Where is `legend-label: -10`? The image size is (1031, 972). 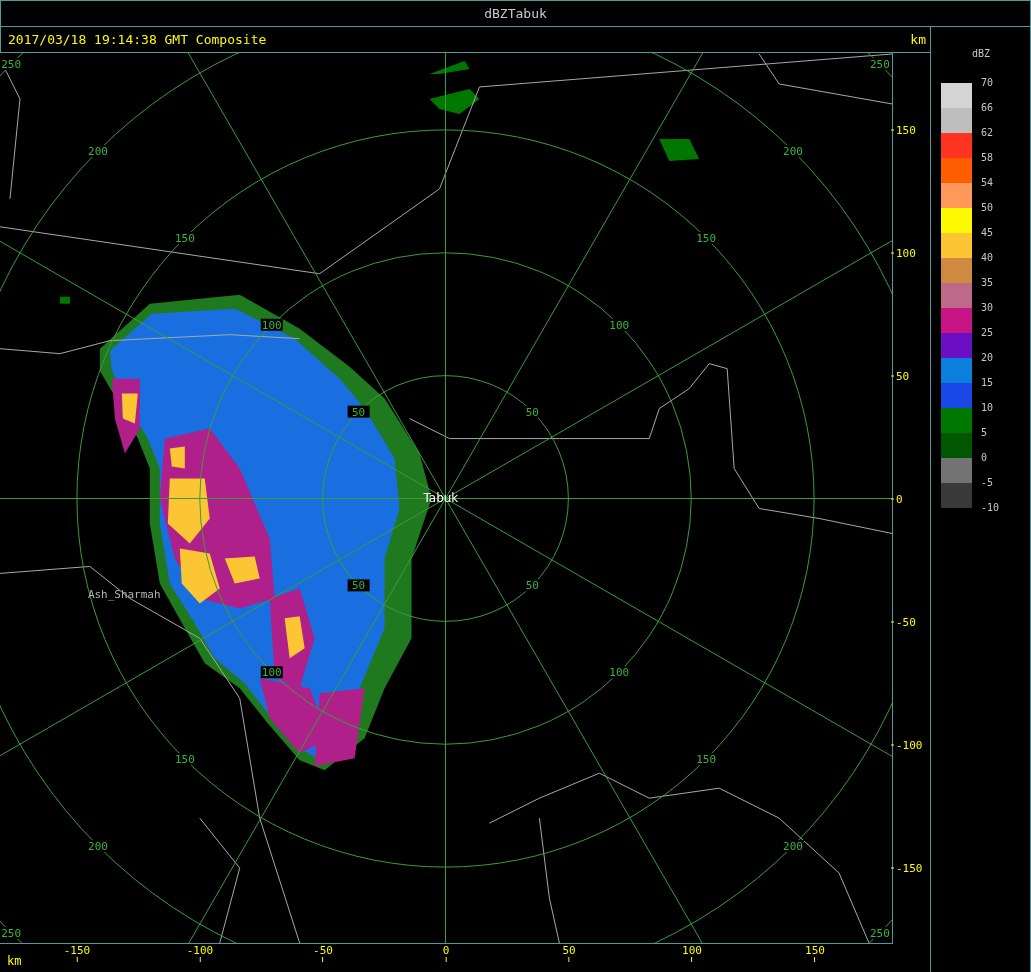
legend-label: -10 is located at coordinates (990, 508).